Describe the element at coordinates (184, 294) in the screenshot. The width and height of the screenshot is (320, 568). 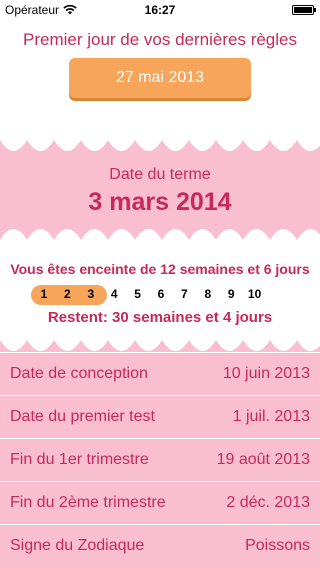
I see `month-number: 7` at that location.